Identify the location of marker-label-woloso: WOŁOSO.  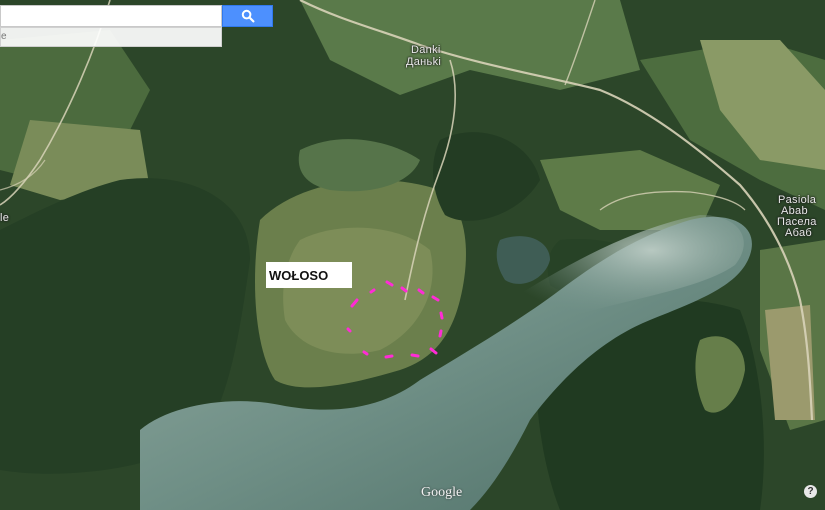
(309, 275).